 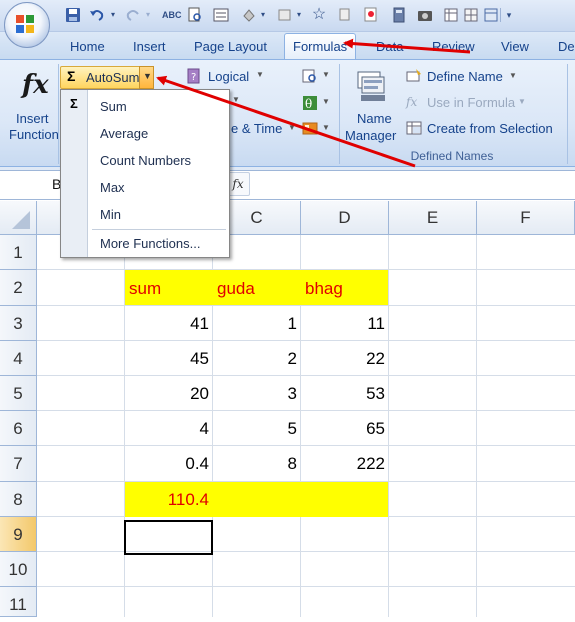 I want to click on office-logo-icon, so click(x=25, y=24).